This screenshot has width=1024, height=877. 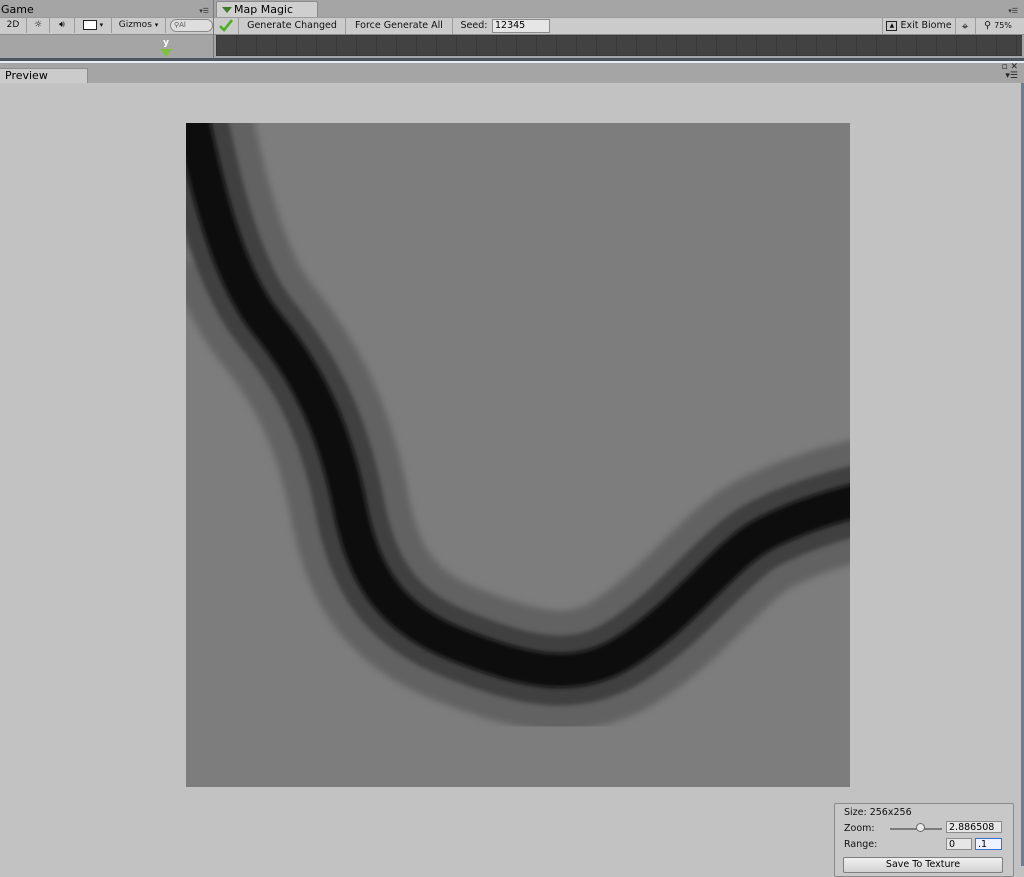 What do you see at coordinates (1003, 25) in the screenshot?
I see `zoom-percent: 75%` at bounding box center [1003, 25].